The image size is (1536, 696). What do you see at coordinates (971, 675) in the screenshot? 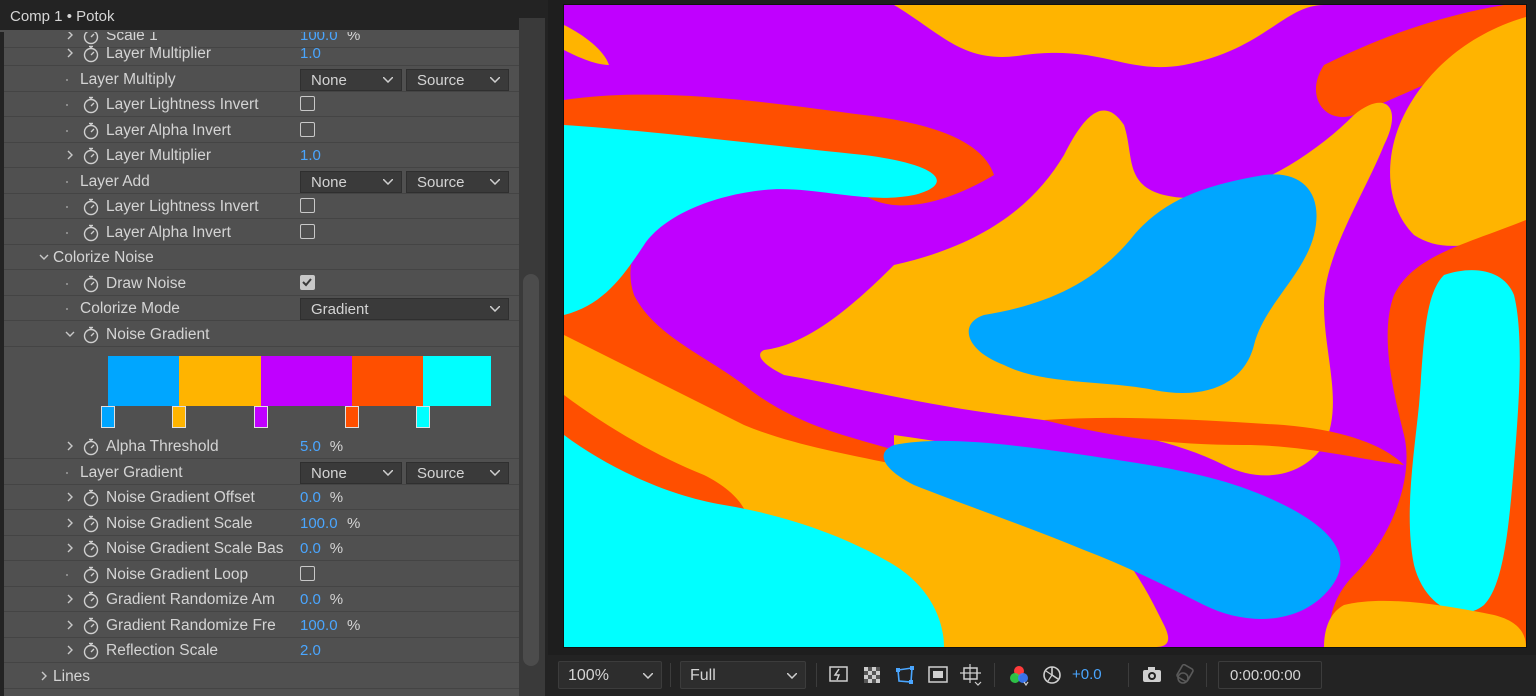
I see `grid-guides-icon` at bounding box center [971, 675].